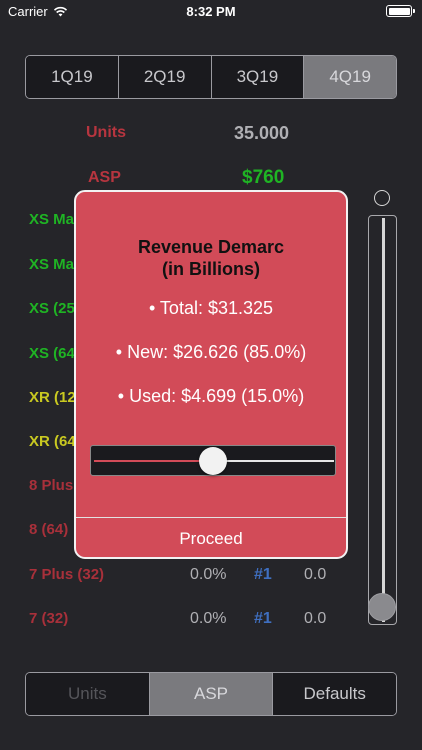  What do you see at coordinates (211, 247) in the screenshot?
I see `dialog-title-line1: Revenue Demarc` at bounding box center [211, 247].